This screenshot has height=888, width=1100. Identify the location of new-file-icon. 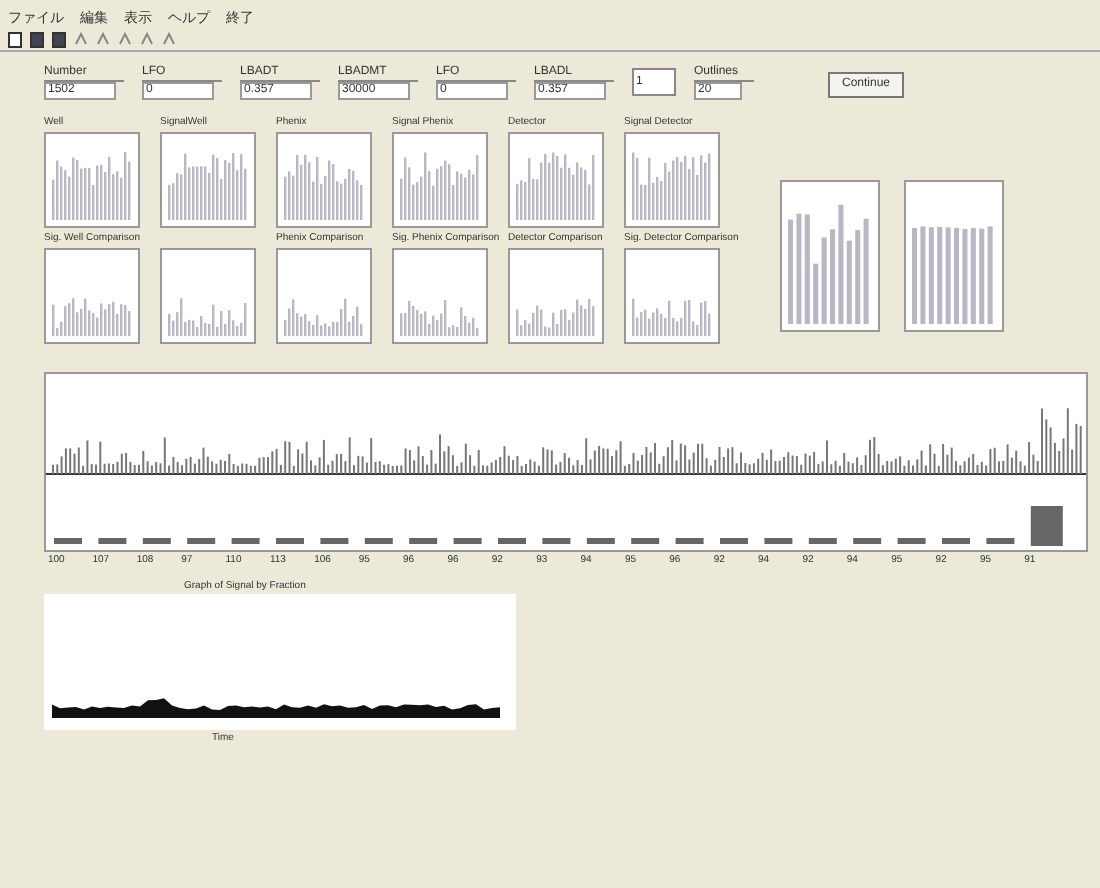
(15, 39).